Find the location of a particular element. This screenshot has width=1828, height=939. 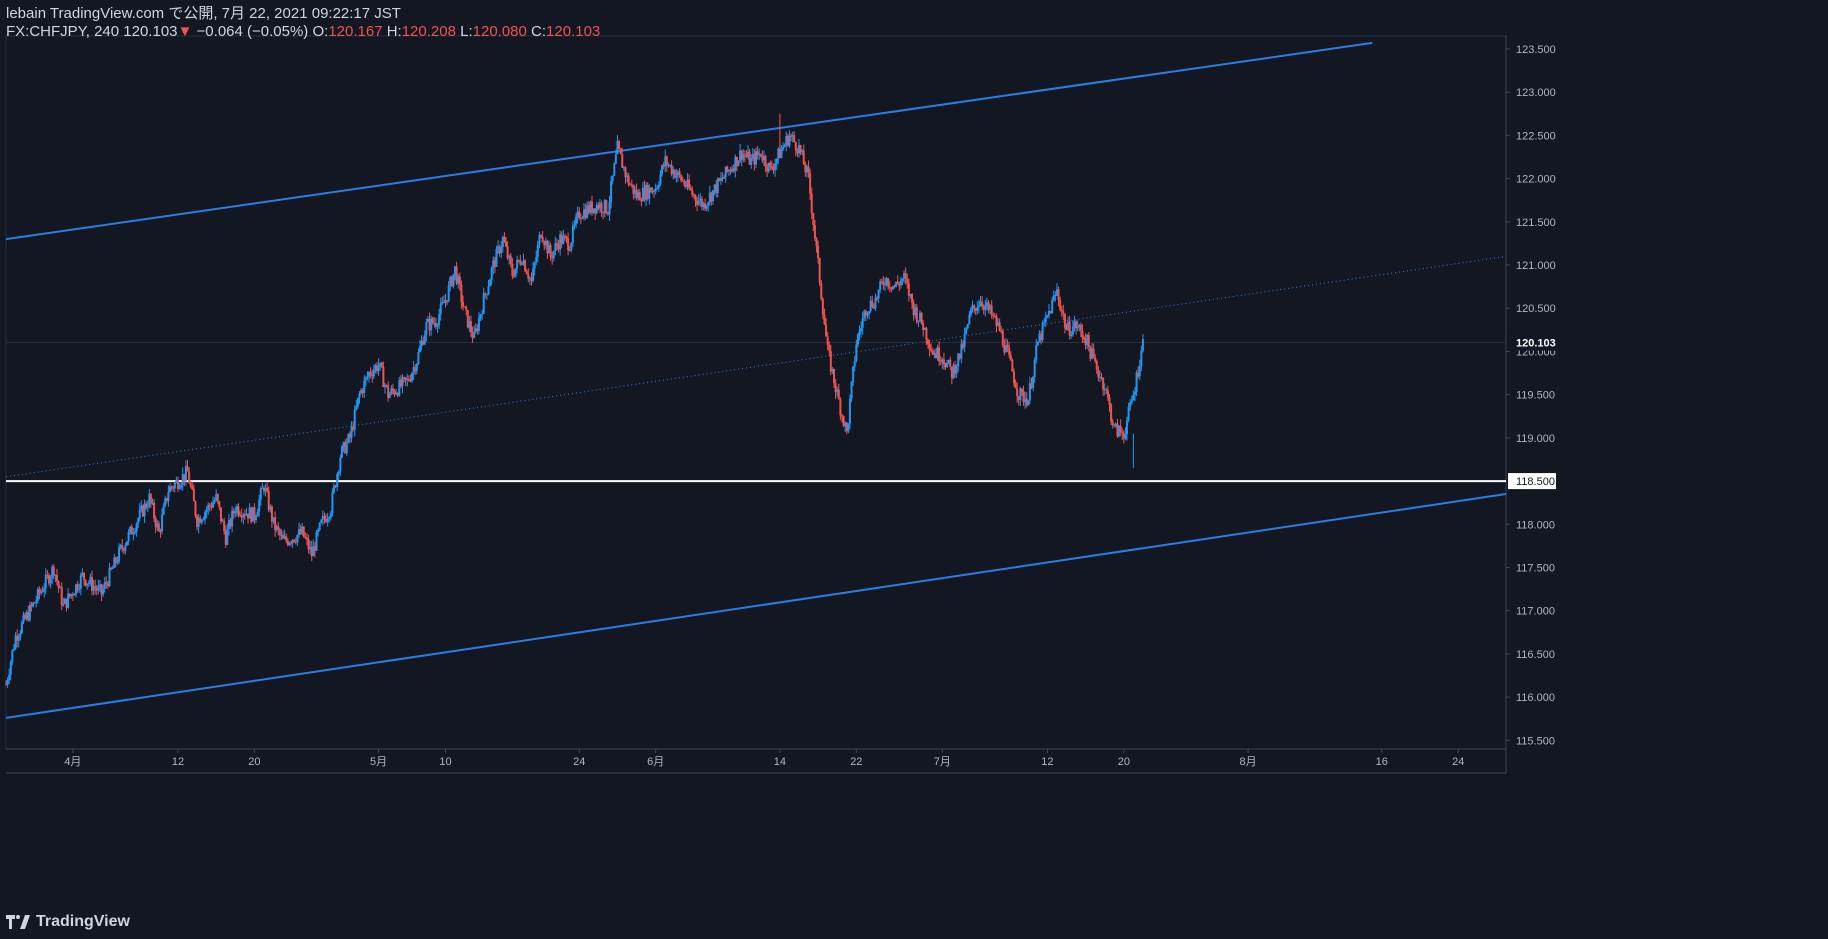

price-tick-label: 123.500 is located at coordinates (1536, 50).